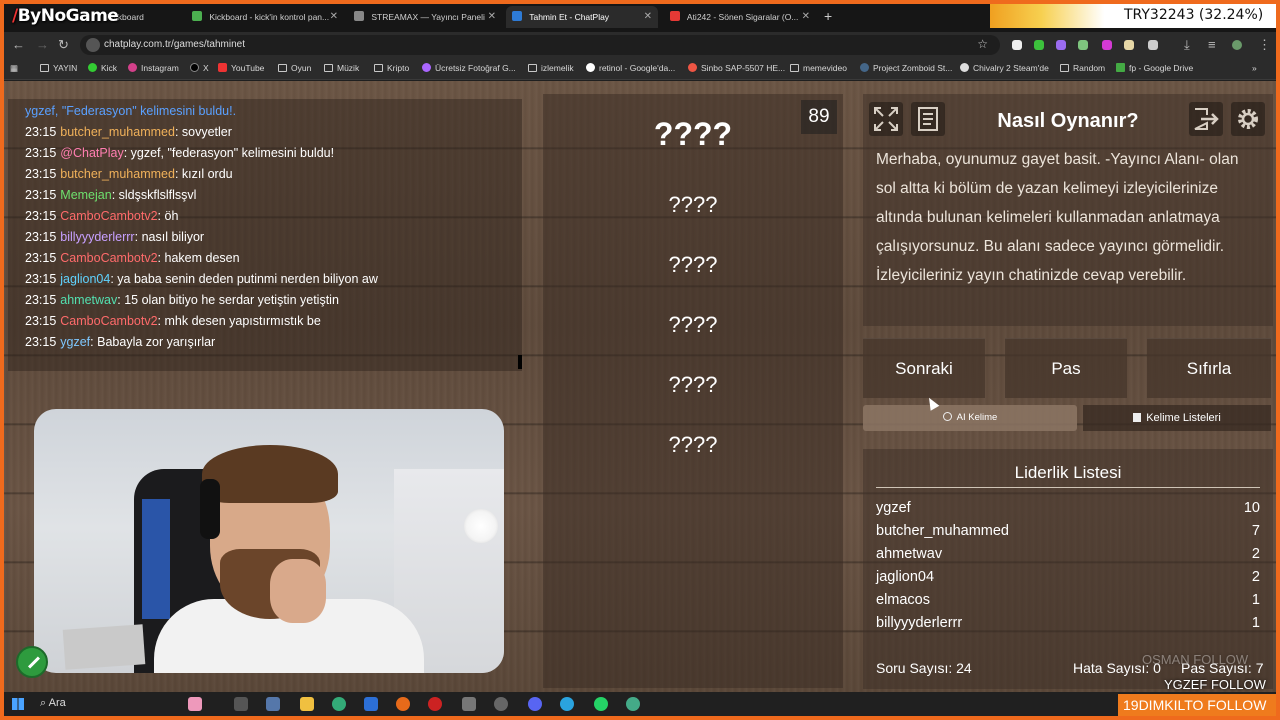  What do you see at coordinates (14, 68) in the screenshot?
I see `apps-icon: ▦` at bounding box center [14, 68].